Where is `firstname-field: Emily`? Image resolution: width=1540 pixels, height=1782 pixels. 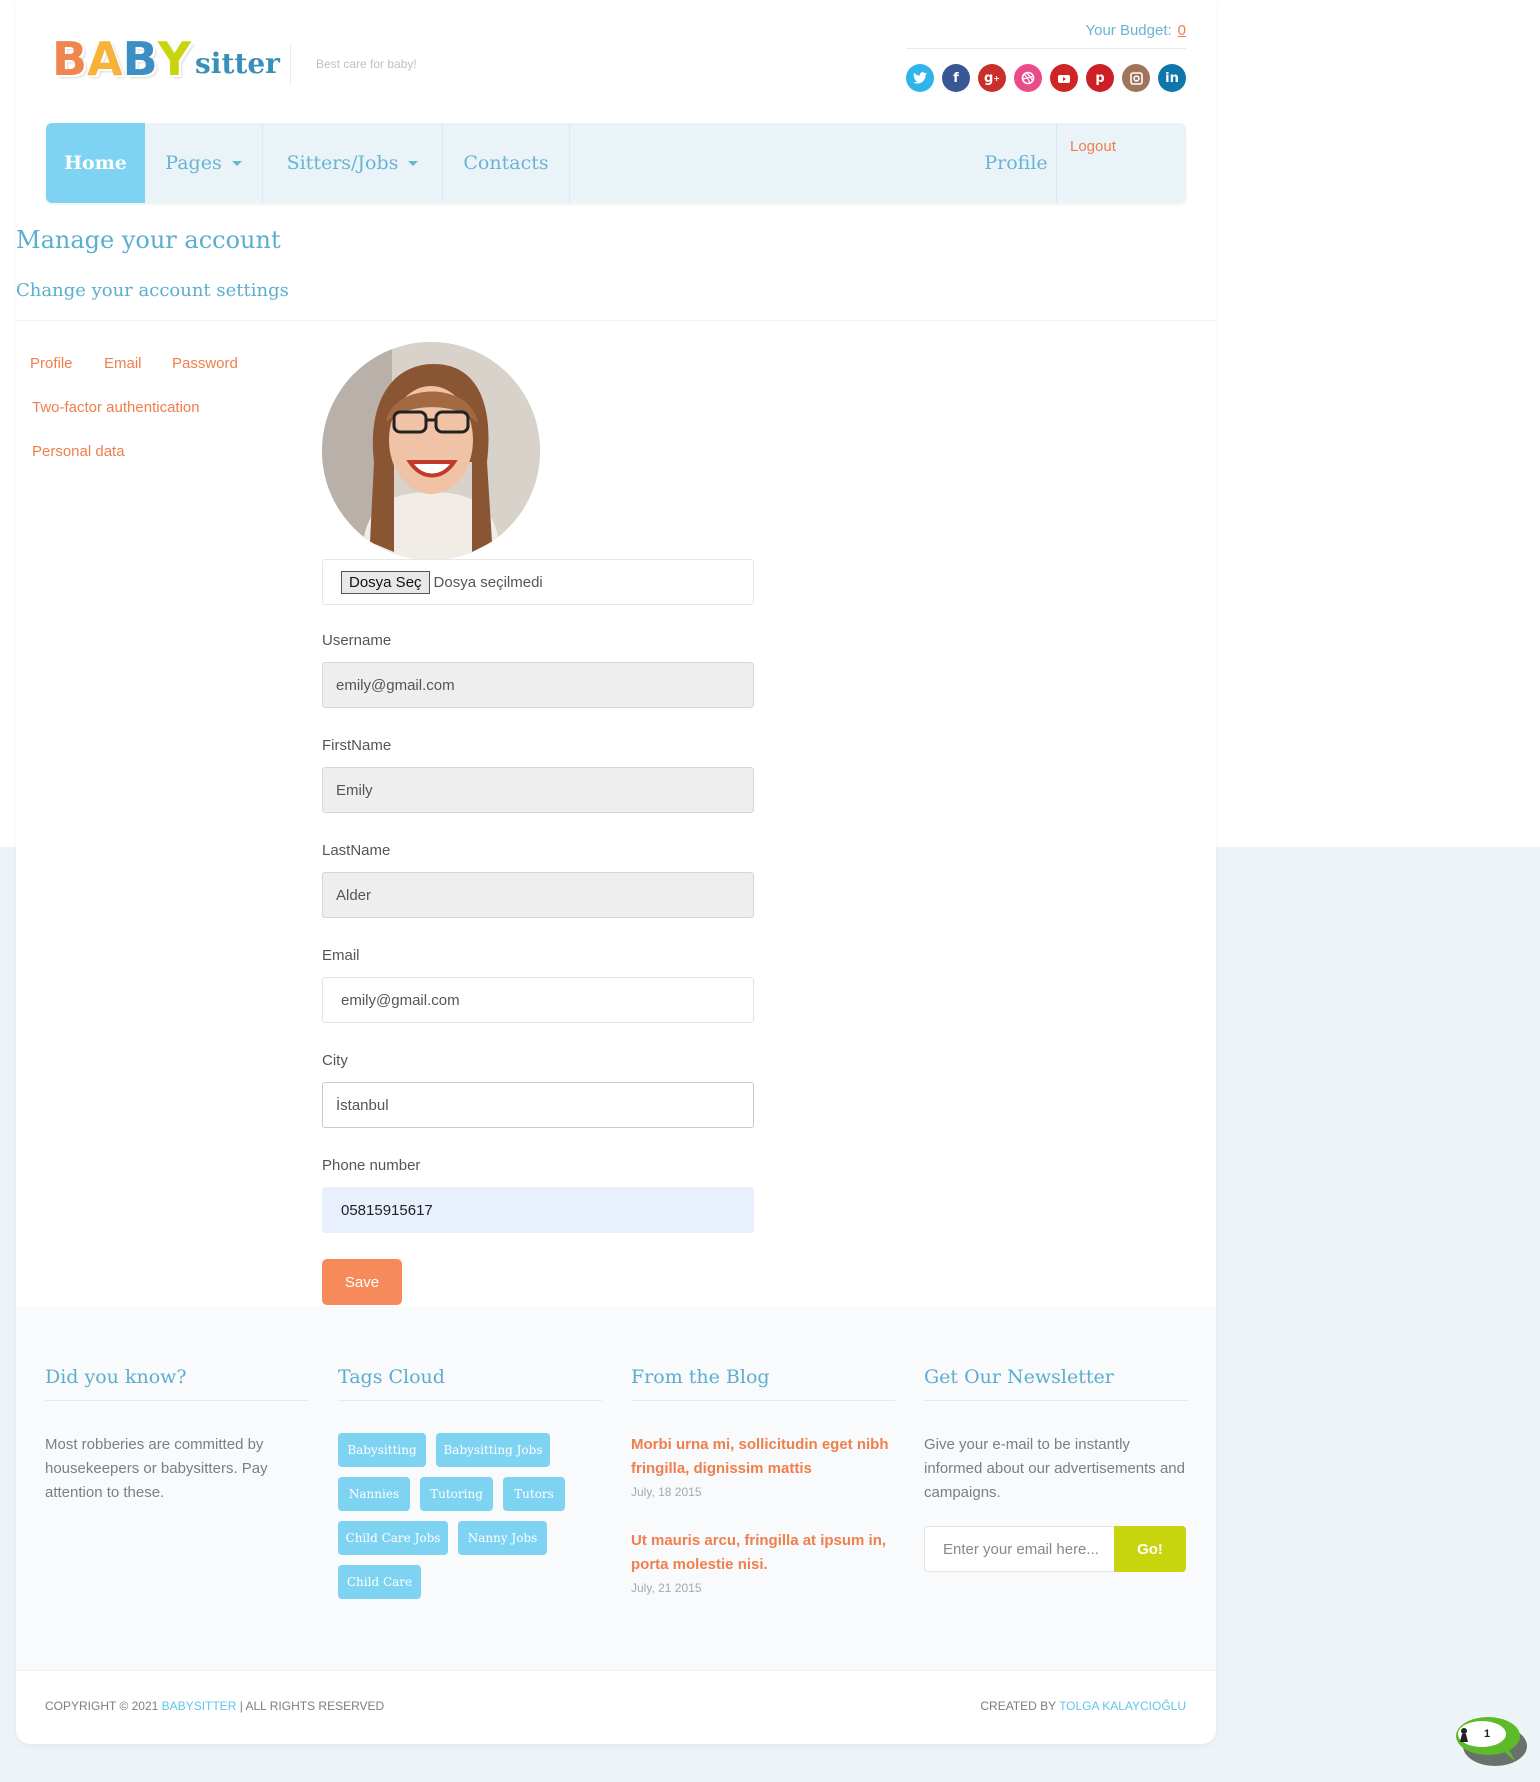
firstname-field: Emily is located at coordinates (538, 790).